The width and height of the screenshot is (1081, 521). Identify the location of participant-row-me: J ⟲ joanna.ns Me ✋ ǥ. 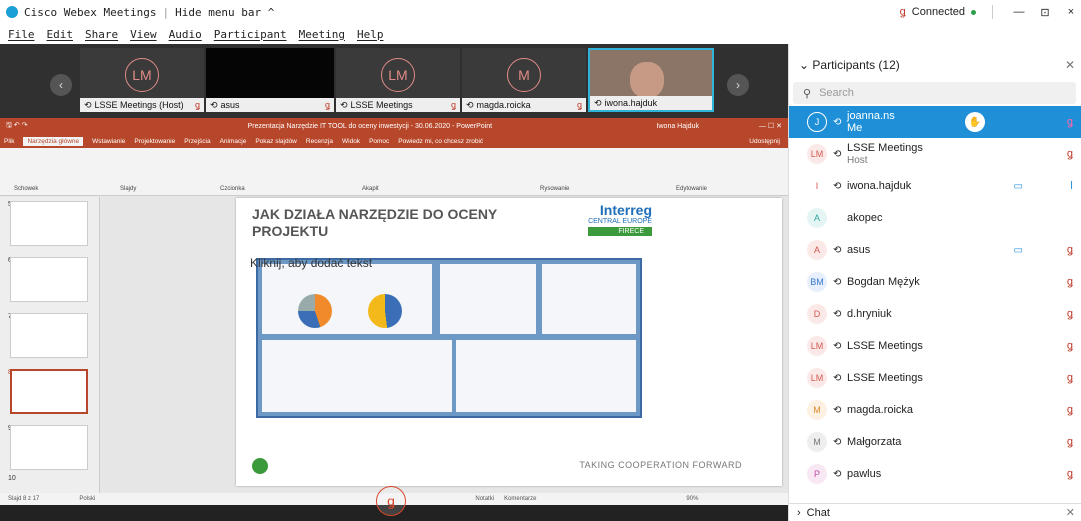
(935, 122).